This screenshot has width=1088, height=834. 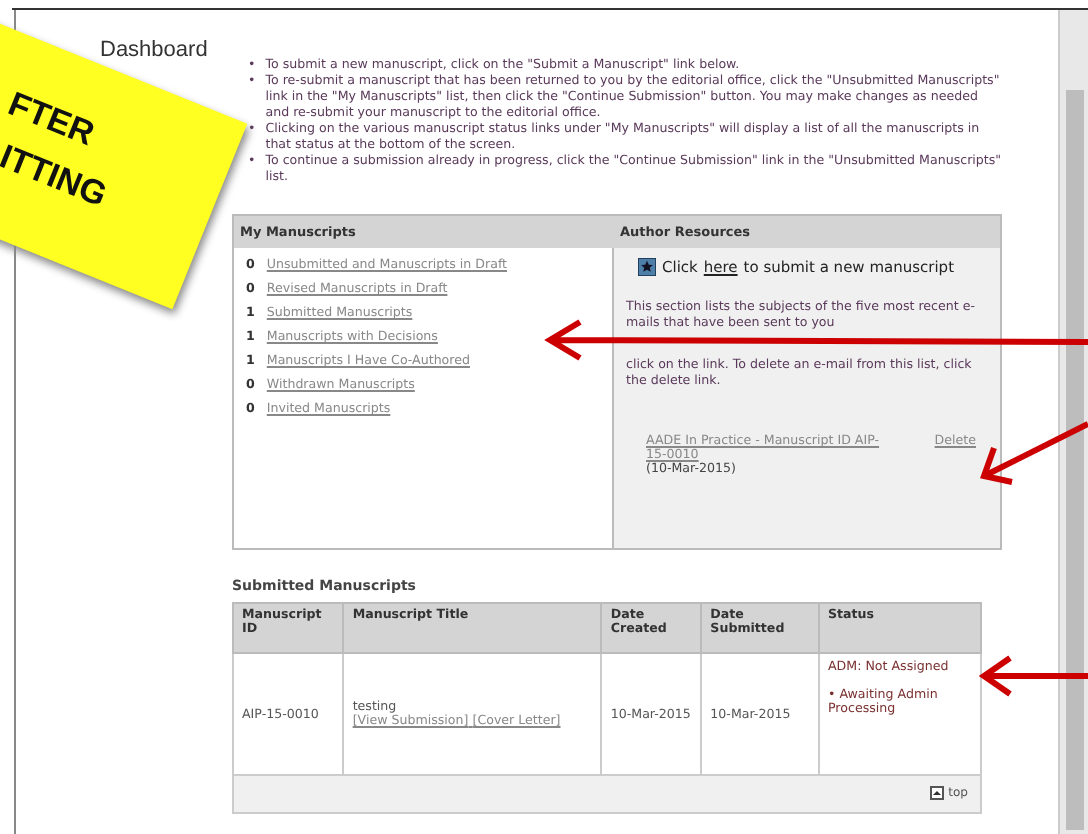 What do you see at coordinates (155, 50) in the screenshot?
I see `page-heading: Dashboard` at bounding box center [155, 50].